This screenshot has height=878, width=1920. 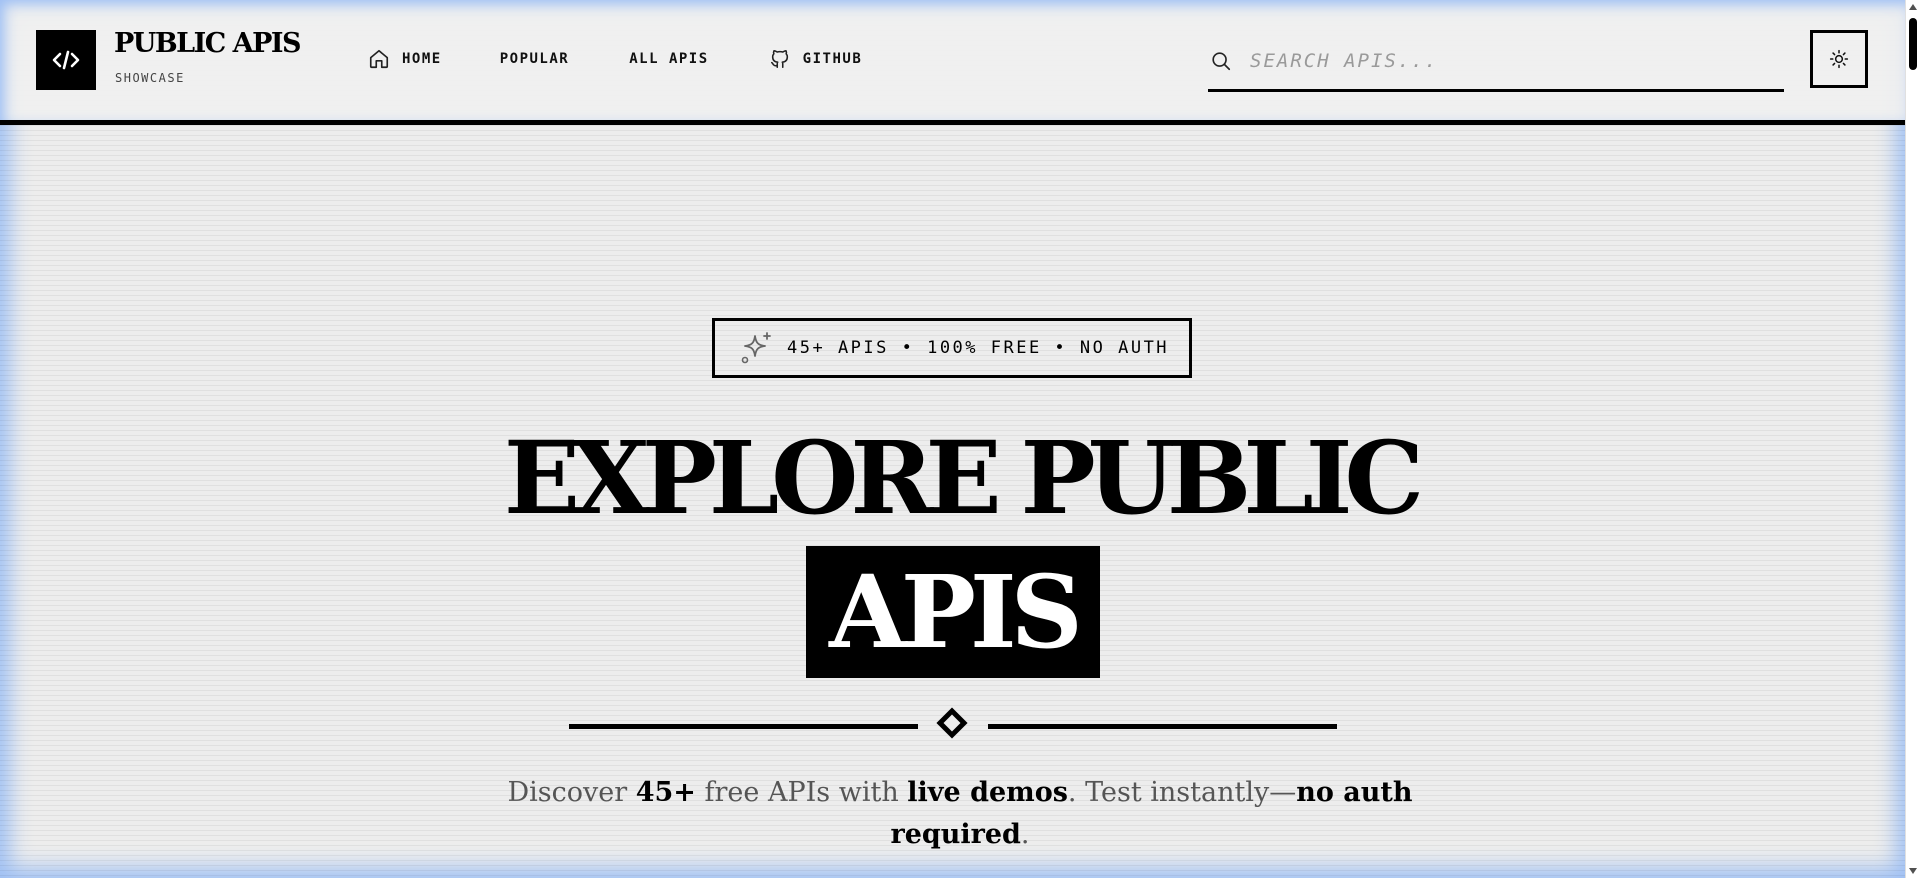 I want to click on hero-title-highlight: APIS, so click(x=953, y=612).